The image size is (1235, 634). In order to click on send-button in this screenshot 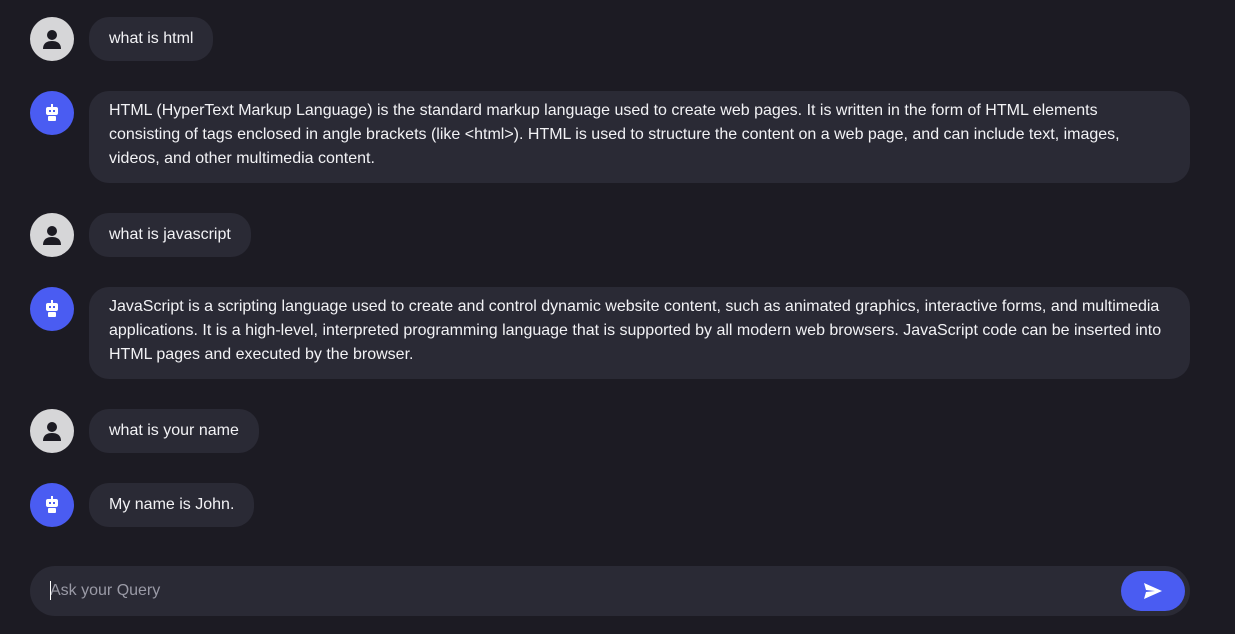, I will do `click(1153, 591)`.